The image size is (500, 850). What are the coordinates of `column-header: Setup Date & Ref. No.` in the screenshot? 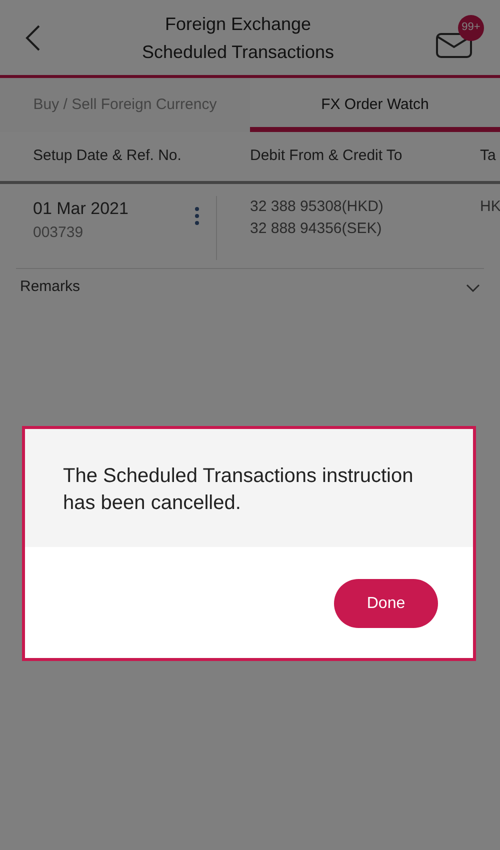 It's located at (107, 156).